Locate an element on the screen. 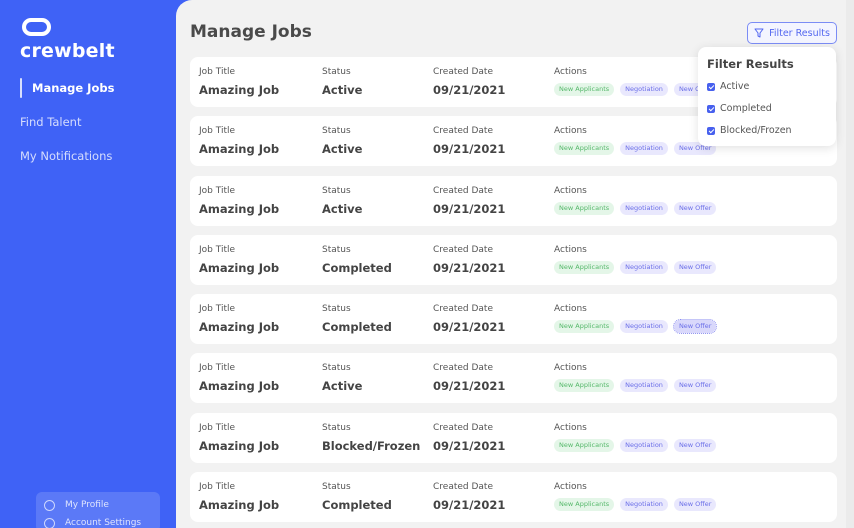  account-settings-link: Account Settings is located at coordinates (98, 521).